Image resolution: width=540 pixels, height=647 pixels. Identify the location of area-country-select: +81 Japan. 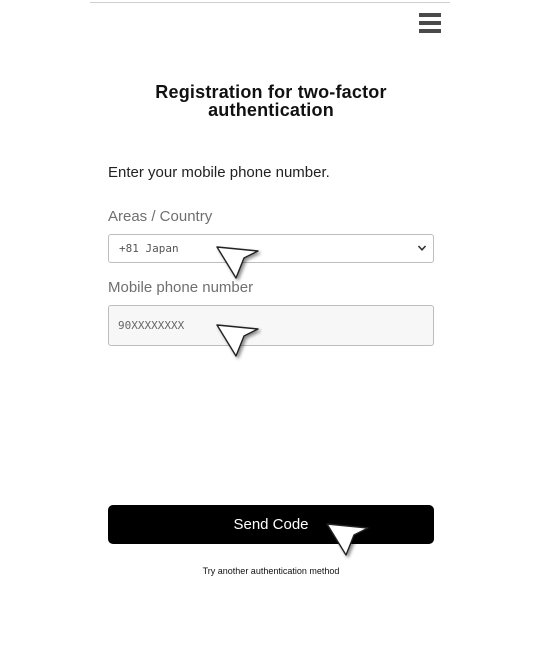
(271, 248).